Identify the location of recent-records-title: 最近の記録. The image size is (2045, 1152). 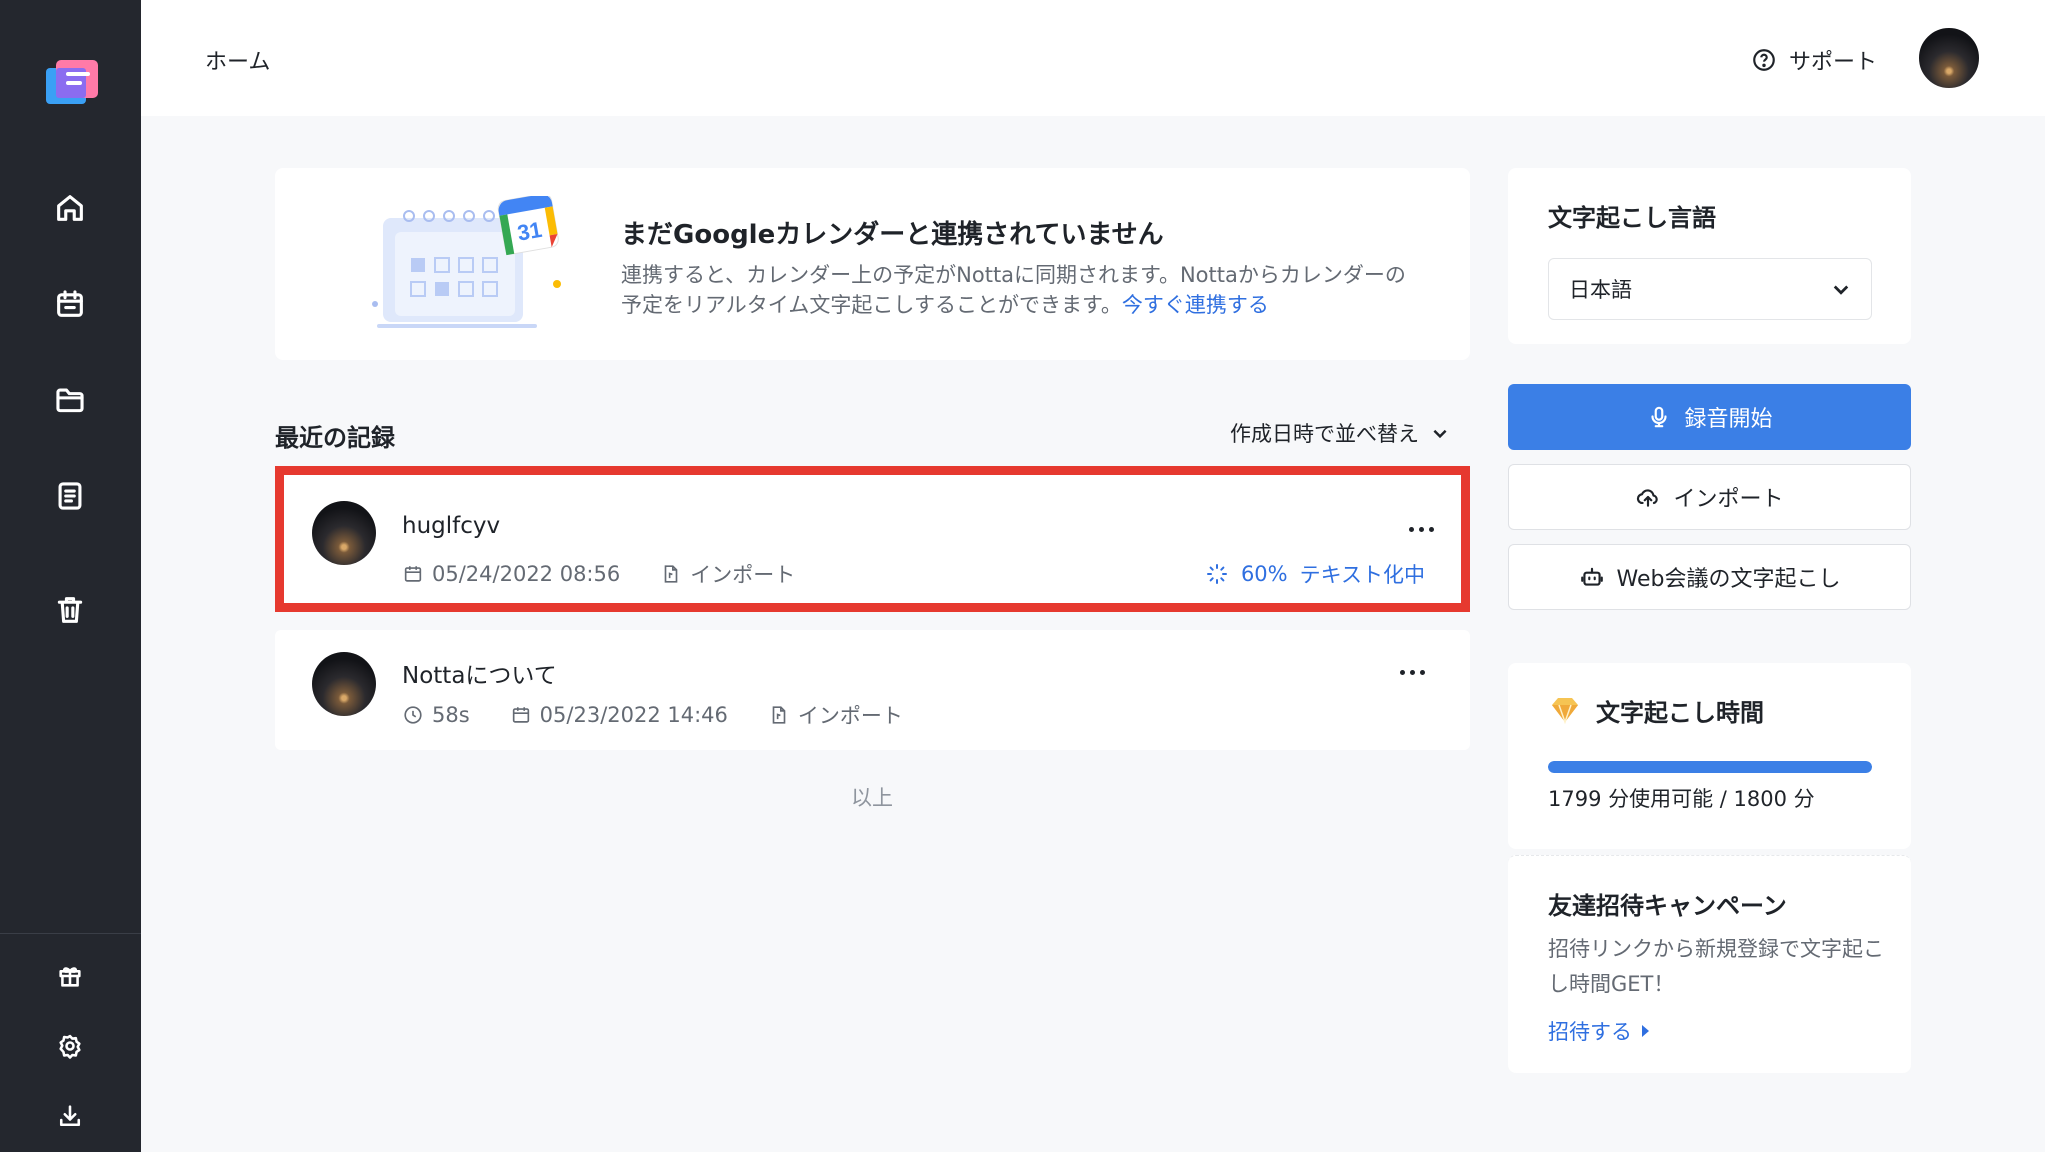
(335, 438).